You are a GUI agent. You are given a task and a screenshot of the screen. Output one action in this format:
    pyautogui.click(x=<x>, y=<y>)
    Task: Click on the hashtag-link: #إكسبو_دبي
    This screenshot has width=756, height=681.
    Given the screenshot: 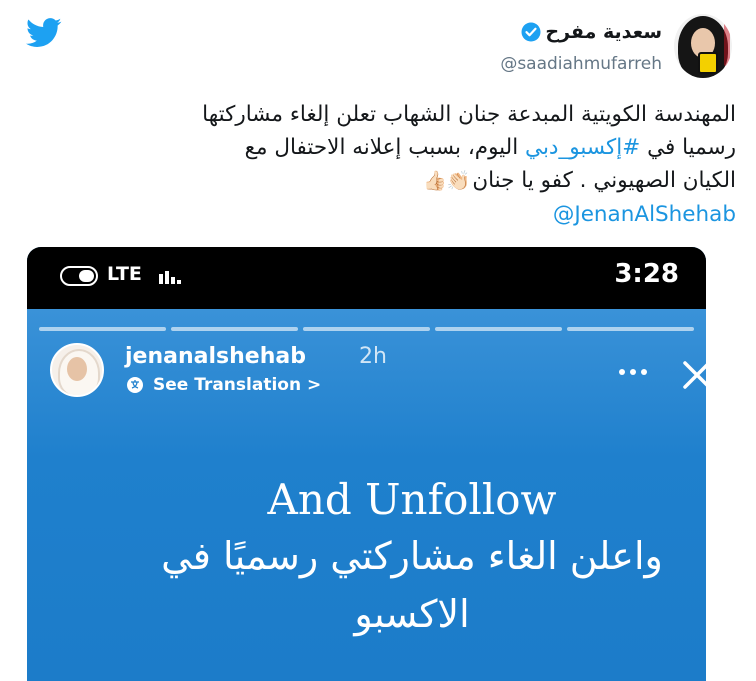 What is the action you would take?
    pyautogui.click(x=582, y=147)
    